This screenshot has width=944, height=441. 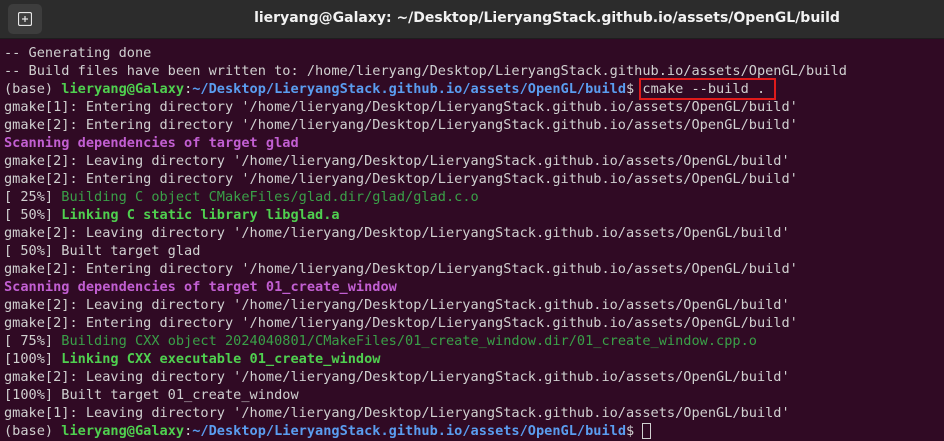 I want to click on highlighted-command: cmake --build ., so click(x=708, y=89).